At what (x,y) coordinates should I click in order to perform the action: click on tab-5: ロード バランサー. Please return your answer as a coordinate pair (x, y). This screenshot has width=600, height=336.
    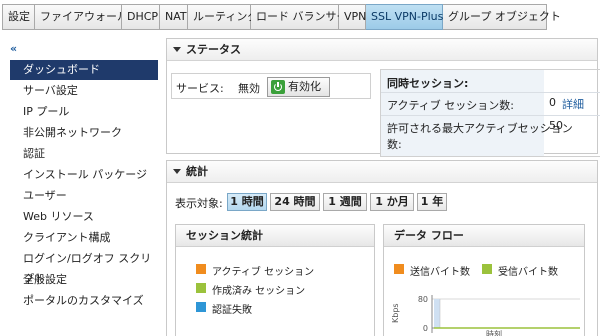
    Looking at the image, I should click on (299, 17).